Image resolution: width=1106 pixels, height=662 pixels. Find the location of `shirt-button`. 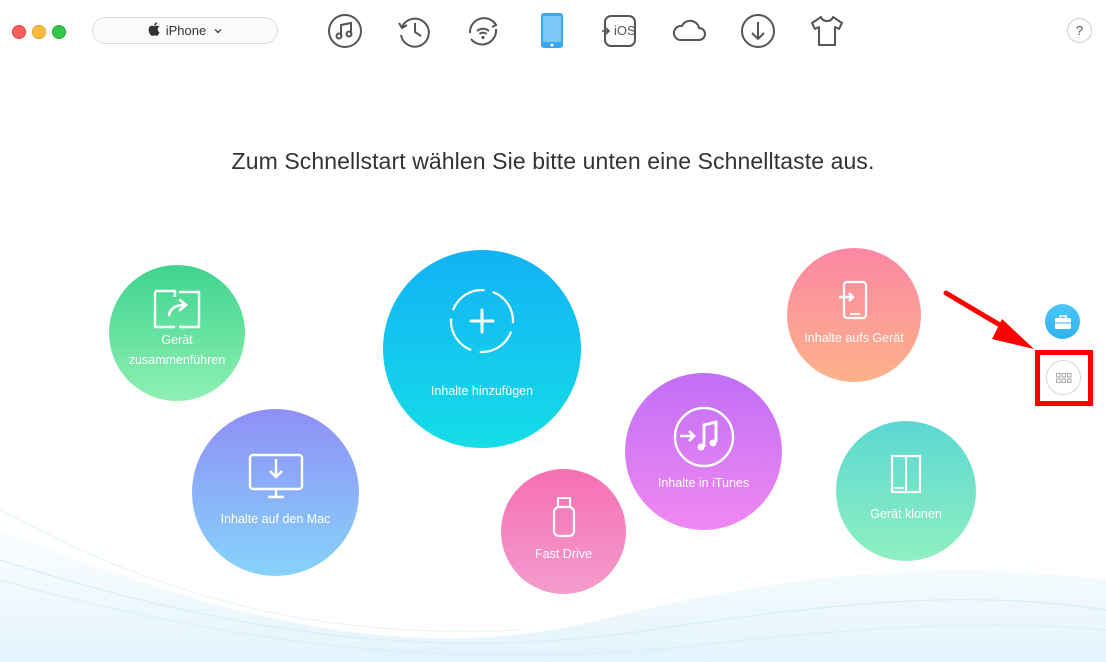

shirt-button is located at coordinates (827, 31).